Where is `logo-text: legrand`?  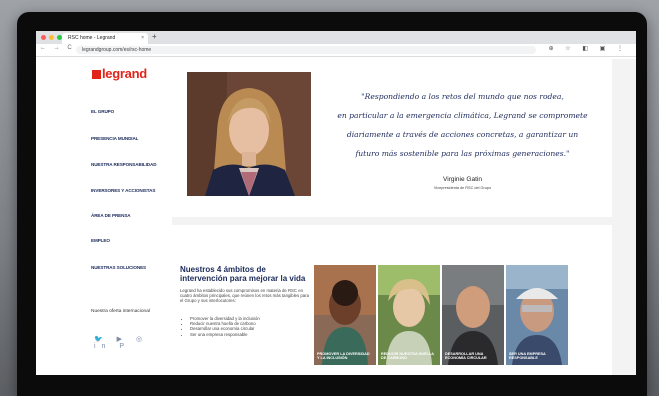
logo-text: legrand is located at coordinates (124, 73).